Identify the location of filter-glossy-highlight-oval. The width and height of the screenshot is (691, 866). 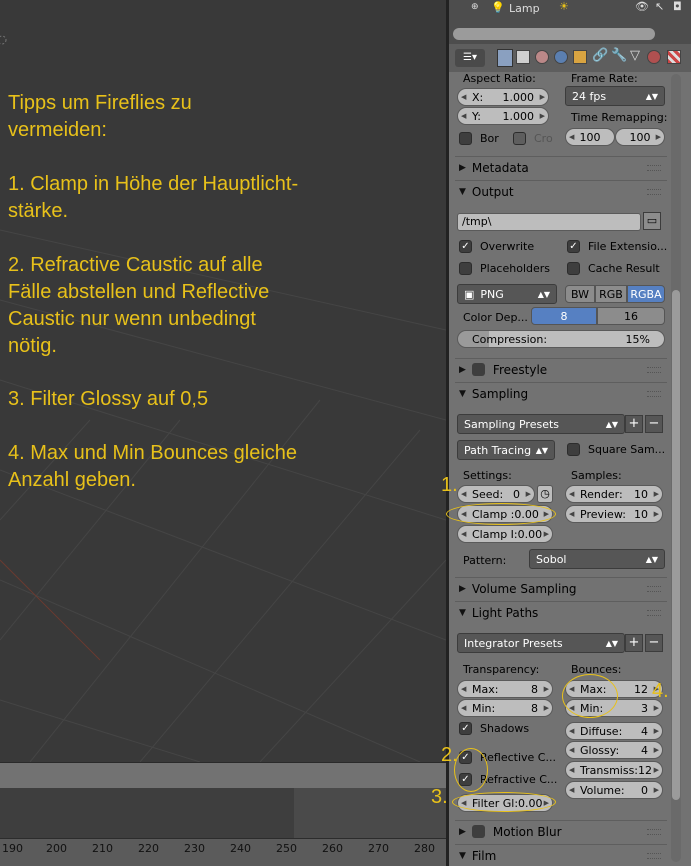
(504, 802).